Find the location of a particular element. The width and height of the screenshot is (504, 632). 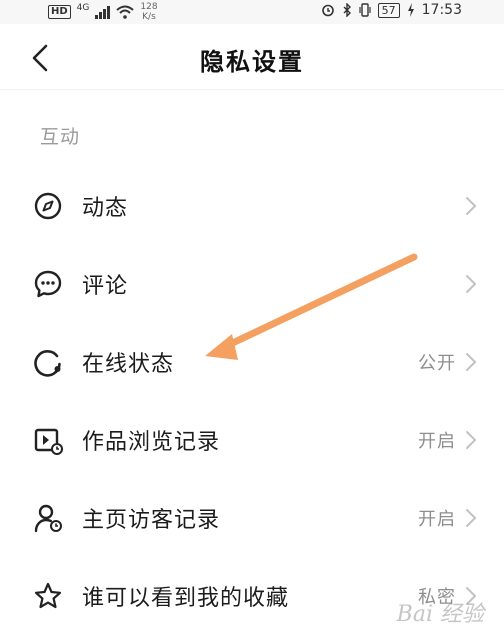

setting-value: 公开 is located at coordinates (437, 363).